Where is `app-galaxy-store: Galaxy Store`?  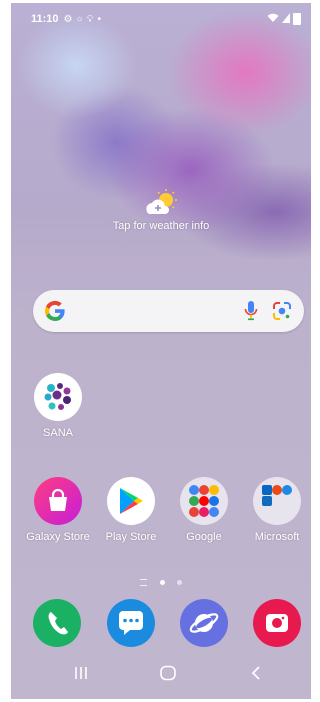 app-galaxy-store: Galaxy Store is located at coordinates (58, 510).